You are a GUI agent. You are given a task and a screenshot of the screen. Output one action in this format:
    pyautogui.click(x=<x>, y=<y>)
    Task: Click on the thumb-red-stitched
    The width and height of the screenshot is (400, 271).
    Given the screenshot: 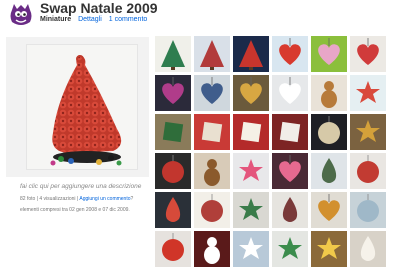 What is the action you would take?
    pyautogui.click(x=251, y=132)
    